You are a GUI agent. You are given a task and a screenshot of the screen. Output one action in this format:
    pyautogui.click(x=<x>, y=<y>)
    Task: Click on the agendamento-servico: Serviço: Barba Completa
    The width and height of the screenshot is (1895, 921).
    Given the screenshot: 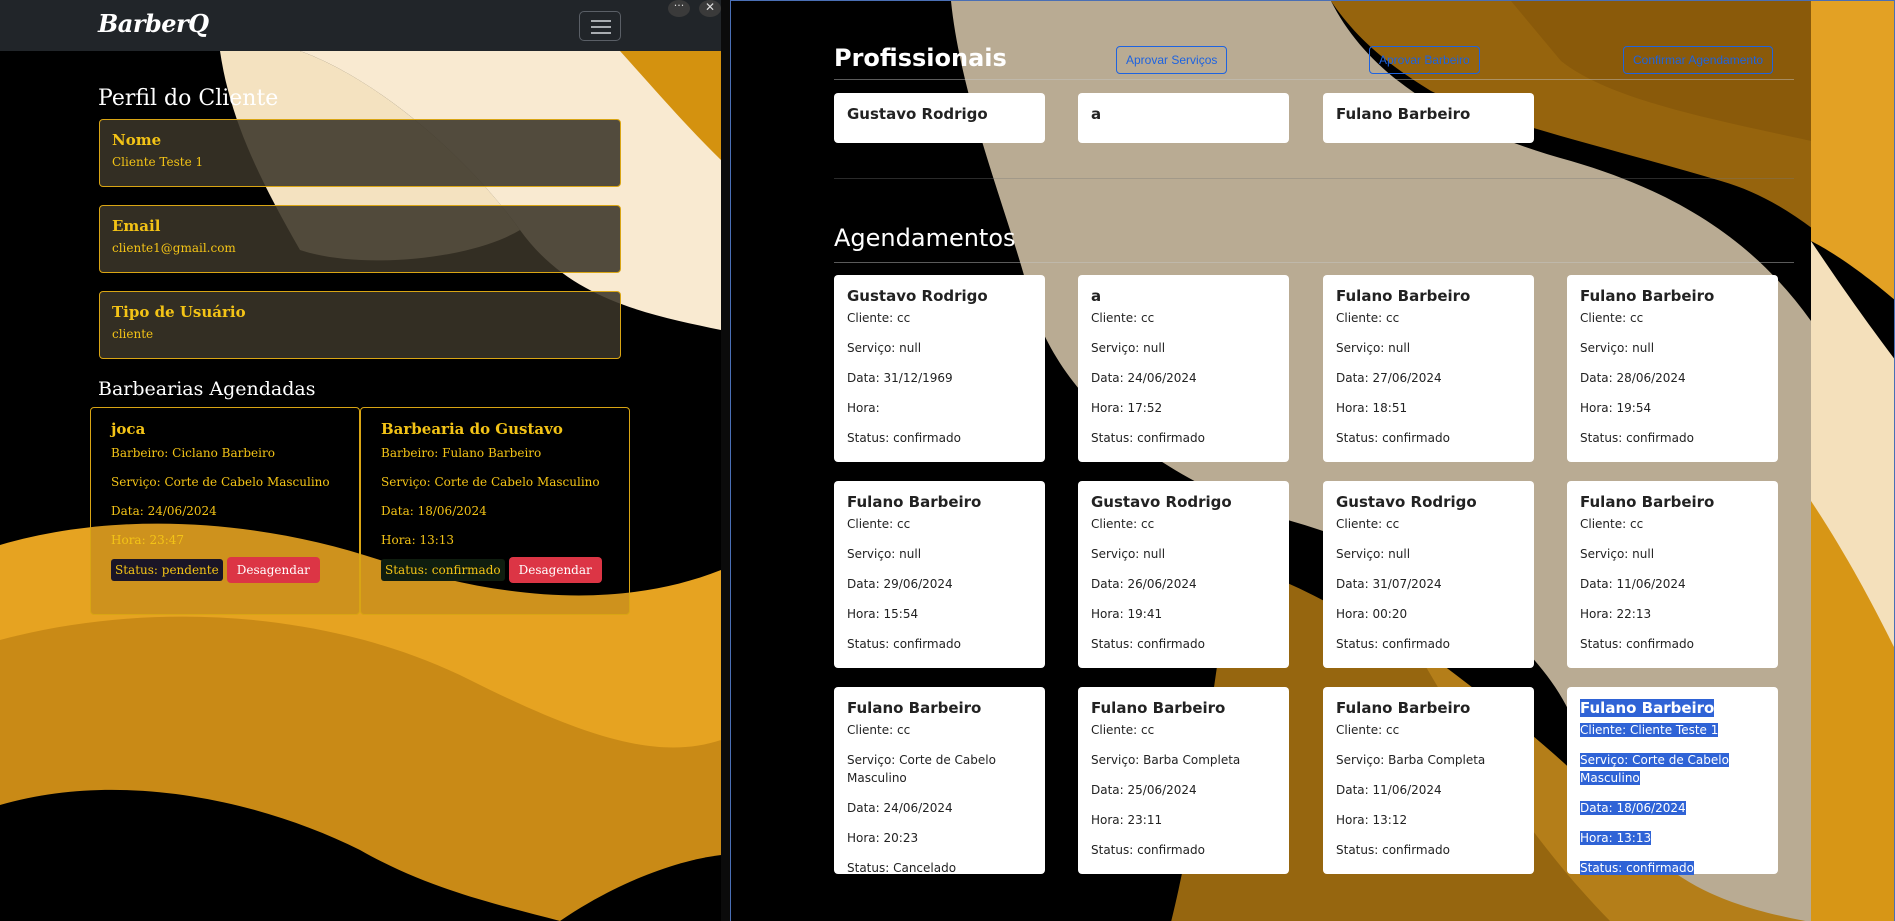 What is the action you would take?
    pyautogui.click(x=1428, y=760)
    